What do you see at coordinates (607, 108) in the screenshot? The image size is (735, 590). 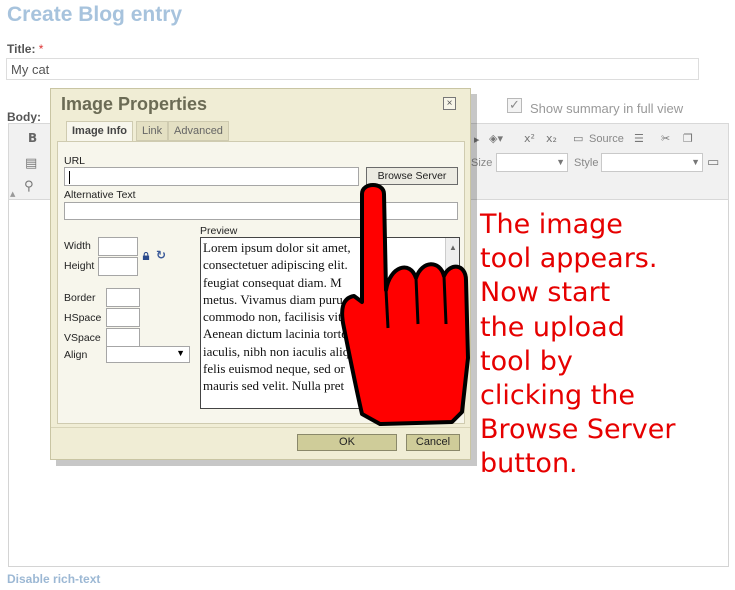 I see `summary-label: Show summary in full view` at bounding box center [607, 108].